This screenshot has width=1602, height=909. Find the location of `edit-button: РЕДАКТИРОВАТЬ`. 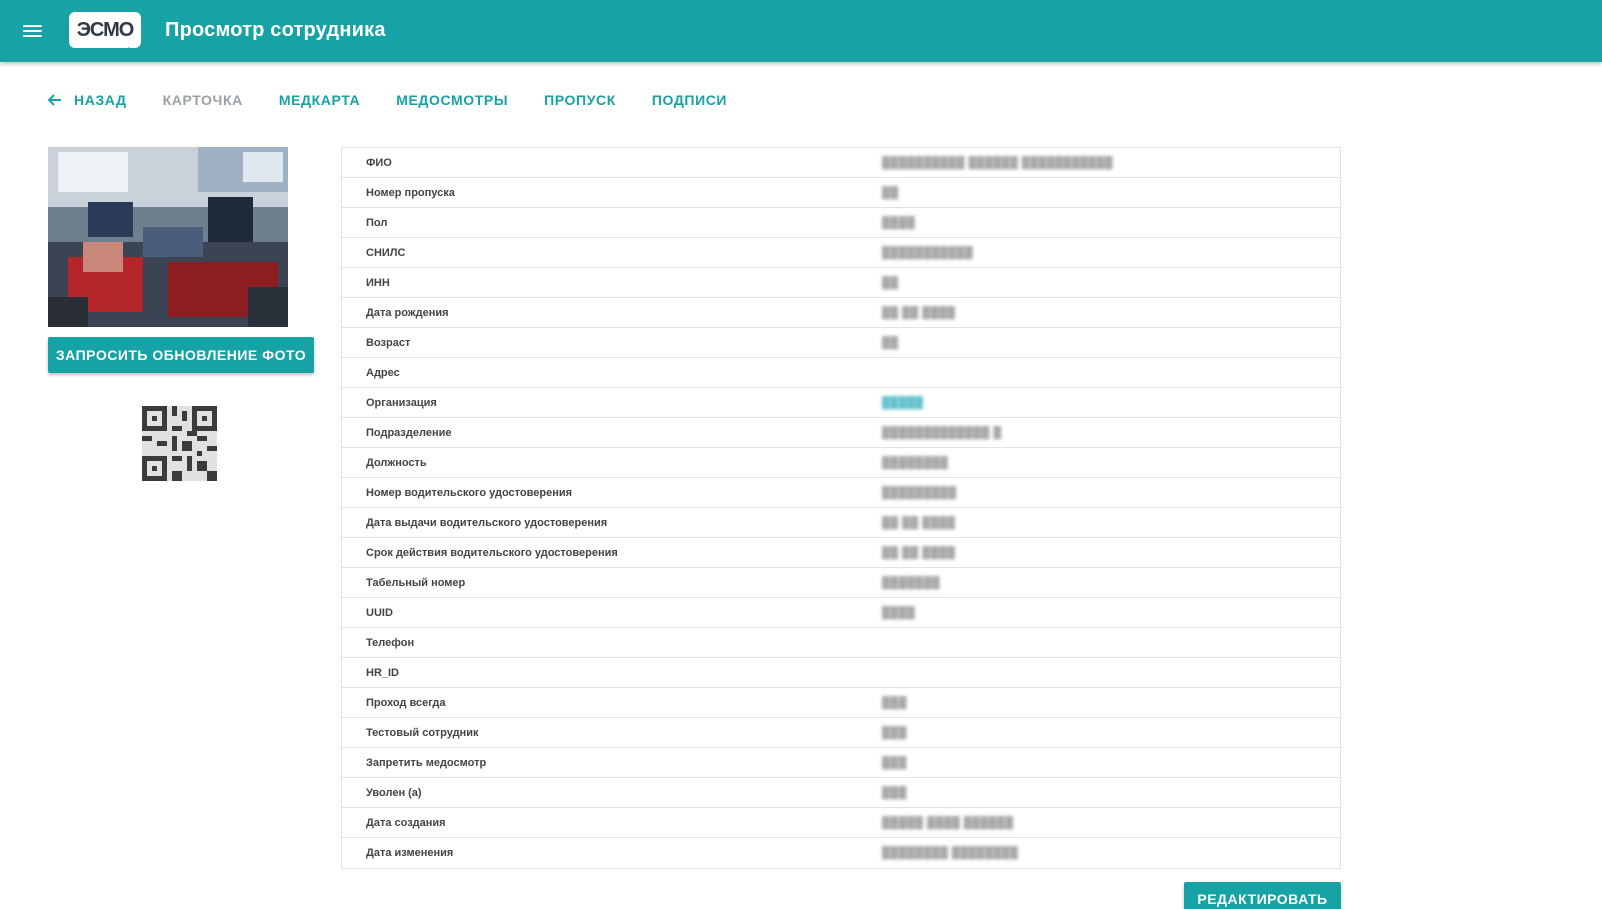

edit-button: РЕДАКТИРОВАТЬ is located at coordinates (1262, 895).